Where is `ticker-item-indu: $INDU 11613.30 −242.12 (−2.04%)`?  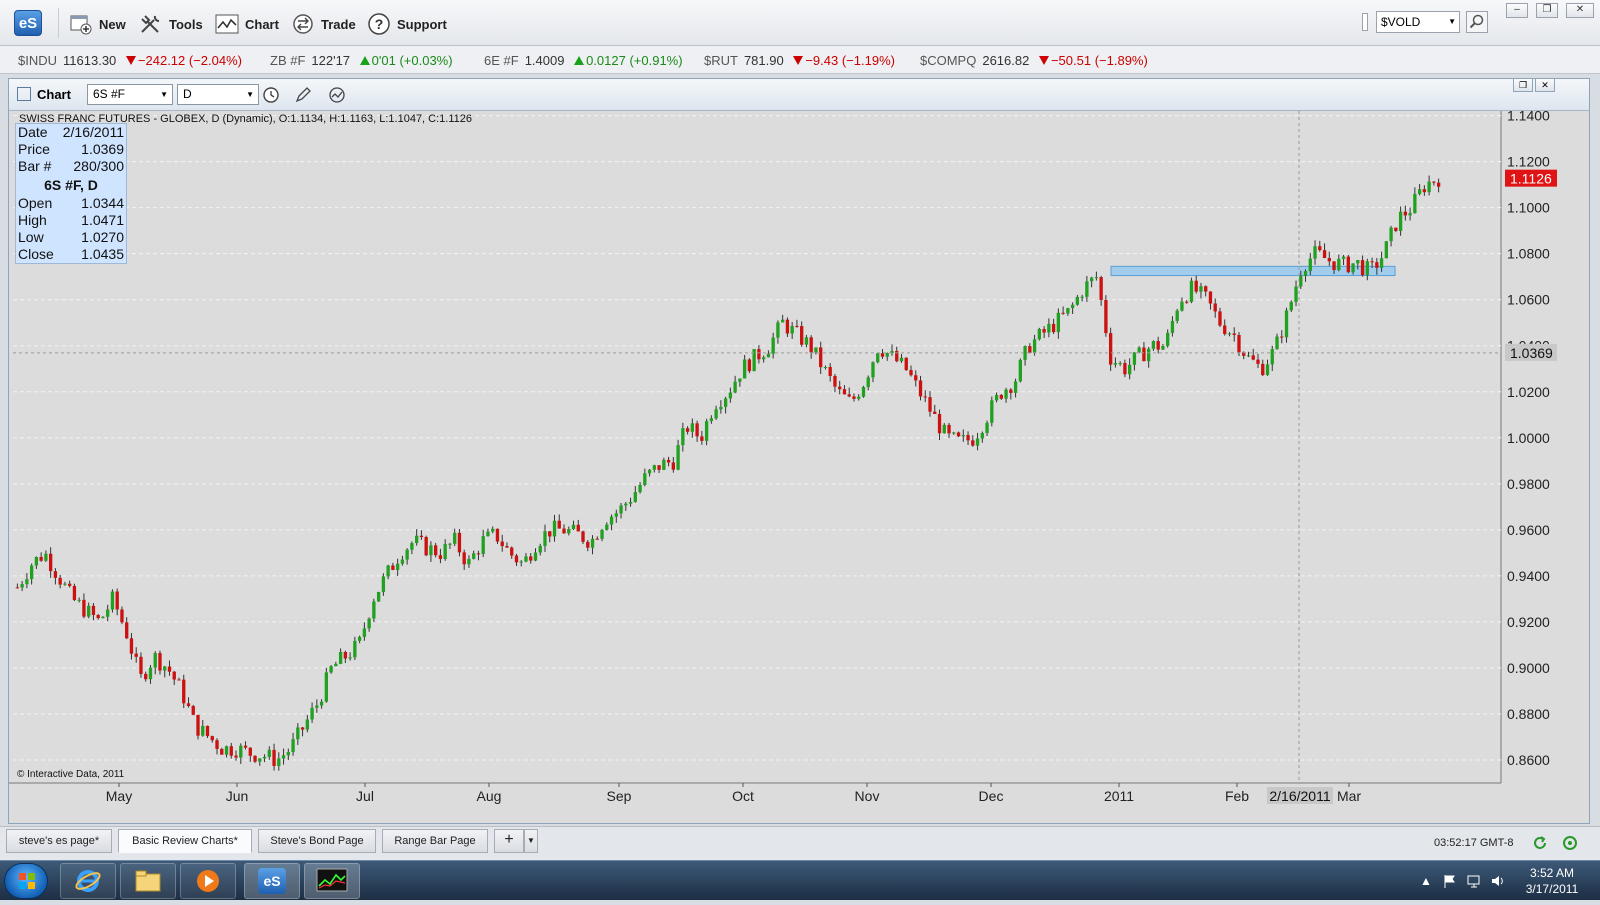 ticker-item-indu: $INDU 11613.30 −242.12 (−2.04%) is located at coordinates (130, 60).